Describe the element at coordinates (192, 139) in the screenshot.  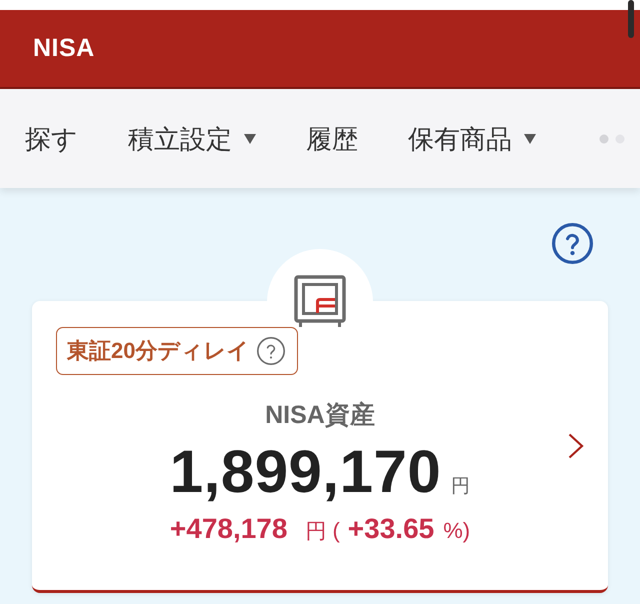
I see `nav-tab: 積立設定` at that location.